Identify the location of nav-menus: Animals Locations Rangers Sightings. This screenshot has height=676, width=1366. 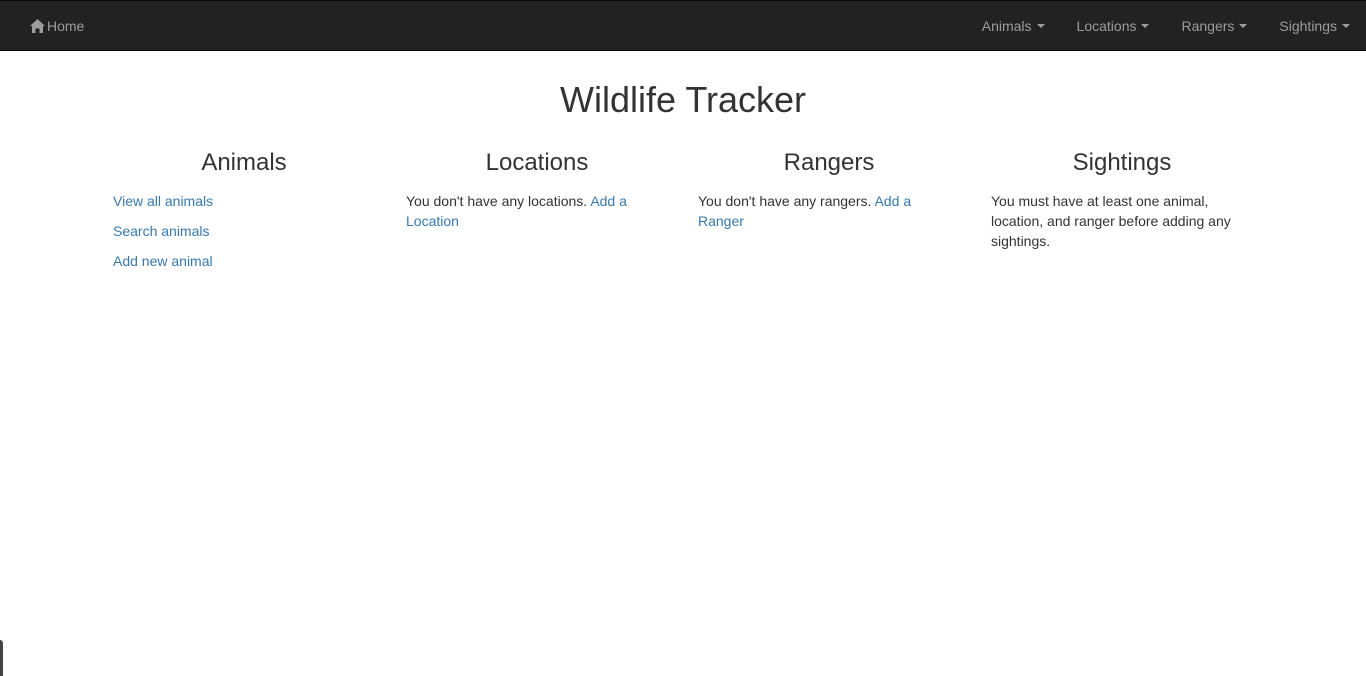
(1166, 26).